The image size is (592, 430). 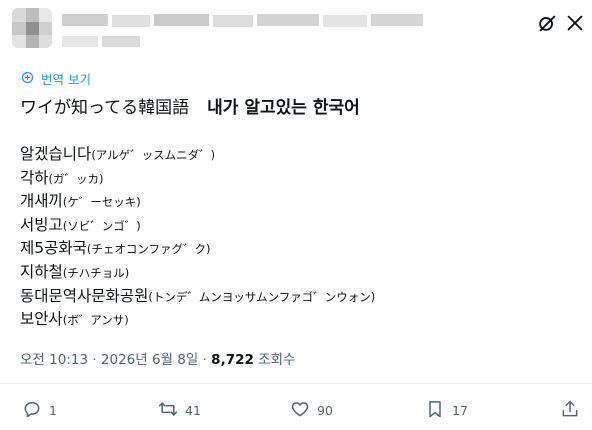 What do you see at coordinates (75, 272) in the screenshot?
I see `post-line: 지하철(チハチョル)` at bounding box center [75, 272].